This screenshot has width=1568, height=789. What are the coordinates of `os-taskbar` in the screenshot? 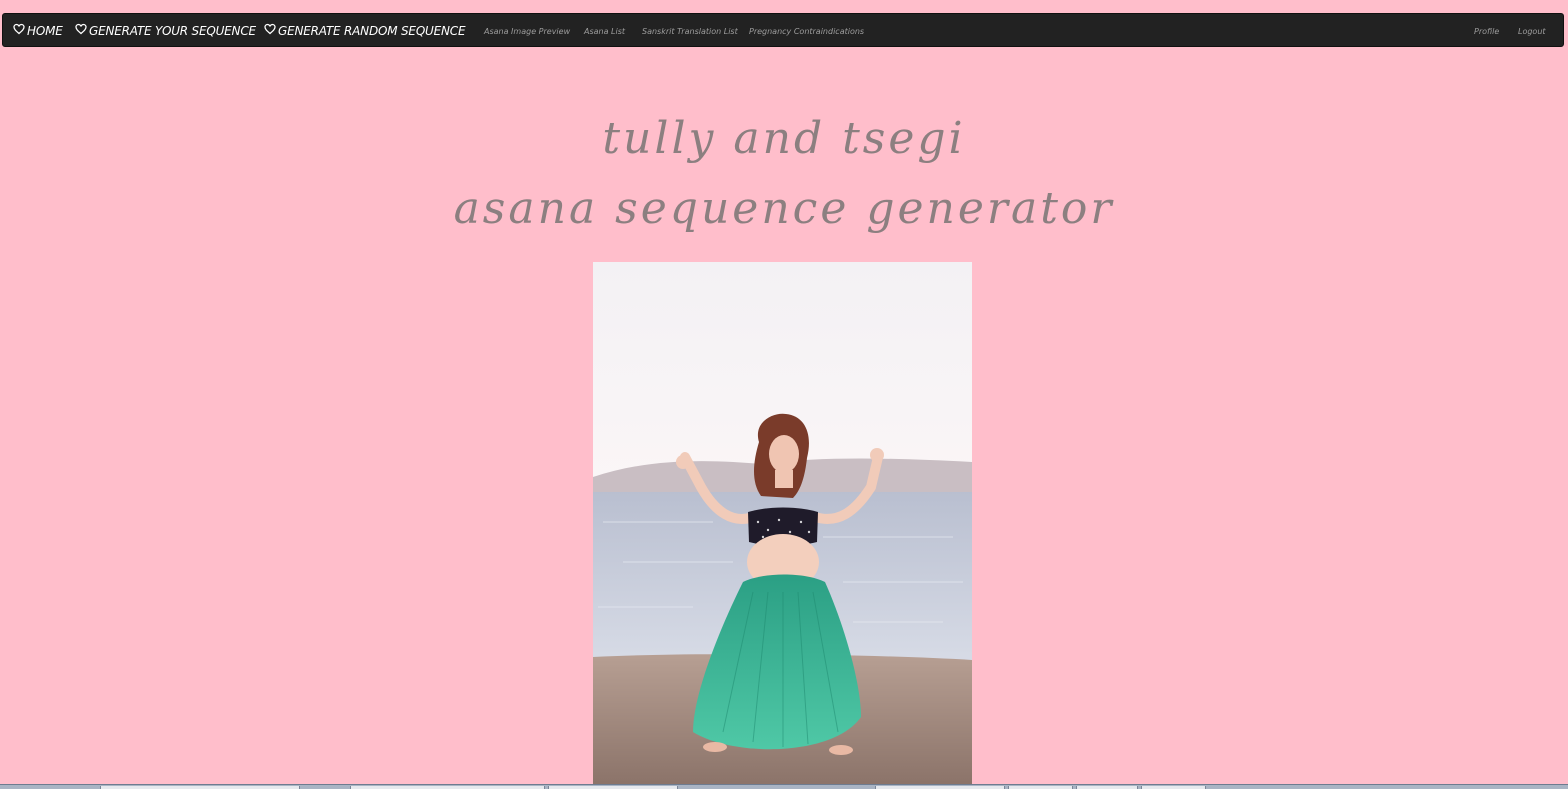 It's located at (784, 786).